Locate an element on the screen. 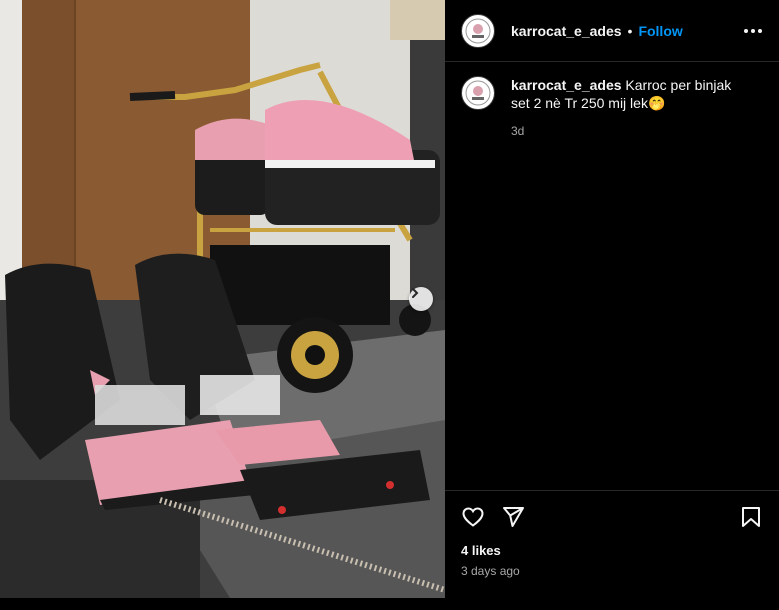 This screenshot has width=779, height=610. chevron-right-icon is located at coordinates (415, 293).